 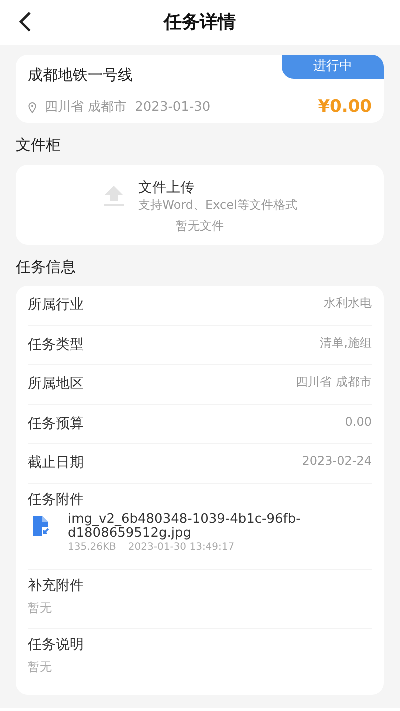 I want to click on section-heading: 文件柜, so click(x=39, y=145).